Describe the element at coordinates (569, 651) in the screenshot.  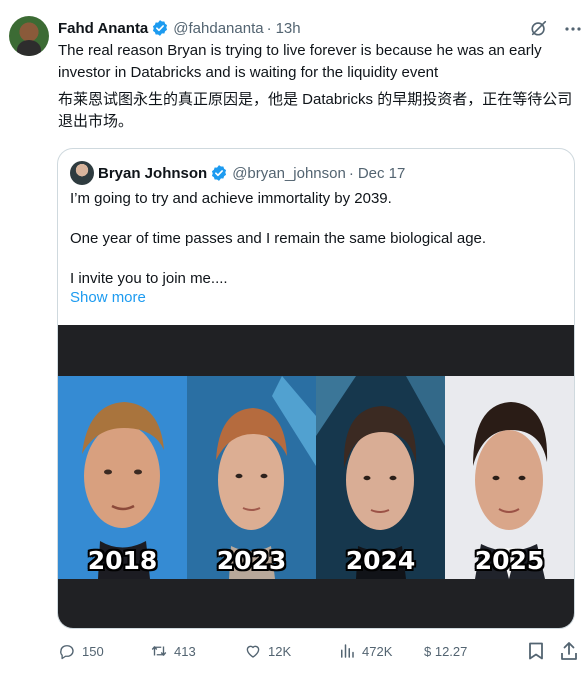
I see `share-icon` at that location.